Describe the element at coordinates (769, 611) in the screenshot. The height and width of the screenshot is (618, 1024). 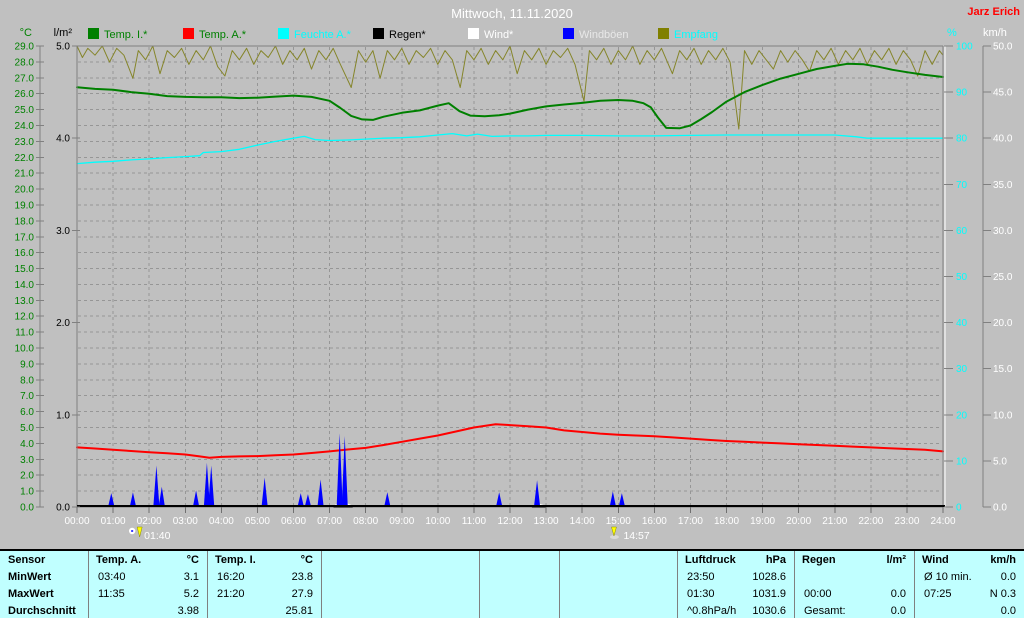
I see `table-cell-value: 1030.6` at that location.